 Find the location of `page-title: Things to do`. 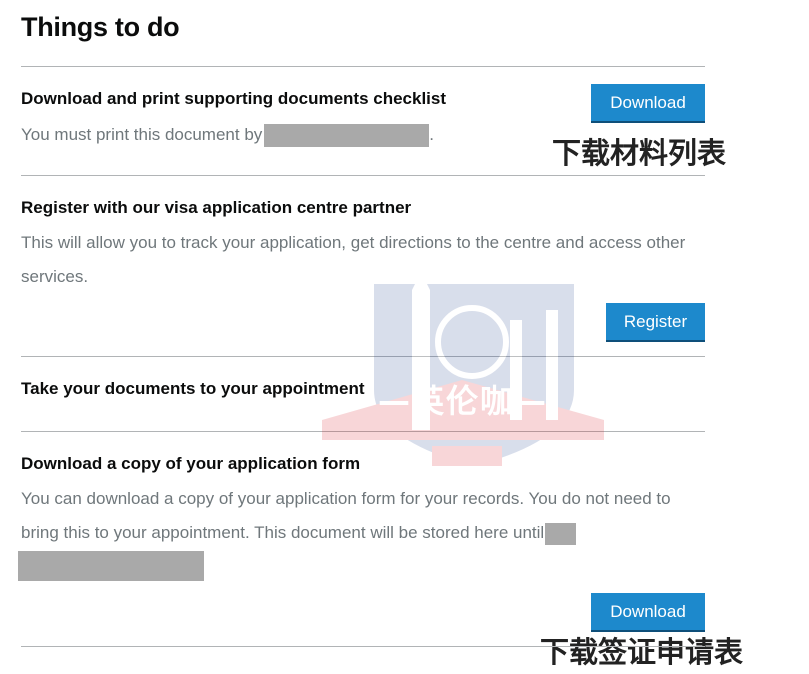

page-title: Things to do is located at coordinates (100, 27).